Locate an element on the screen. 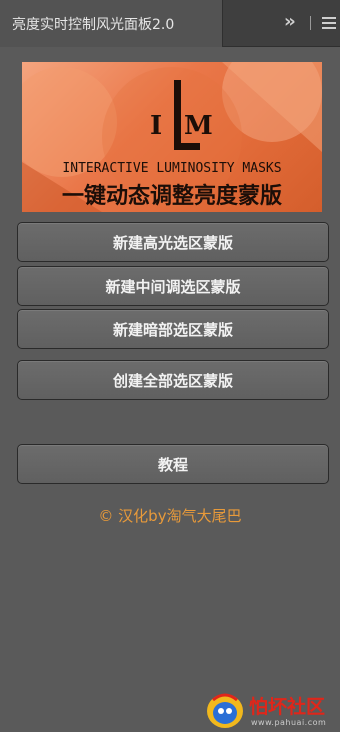 Image resolution: width=340 pixels, height=732 pixels. site-watermark: 怕坏社区 www.pahuai.com is located at coordinates (272, 711).